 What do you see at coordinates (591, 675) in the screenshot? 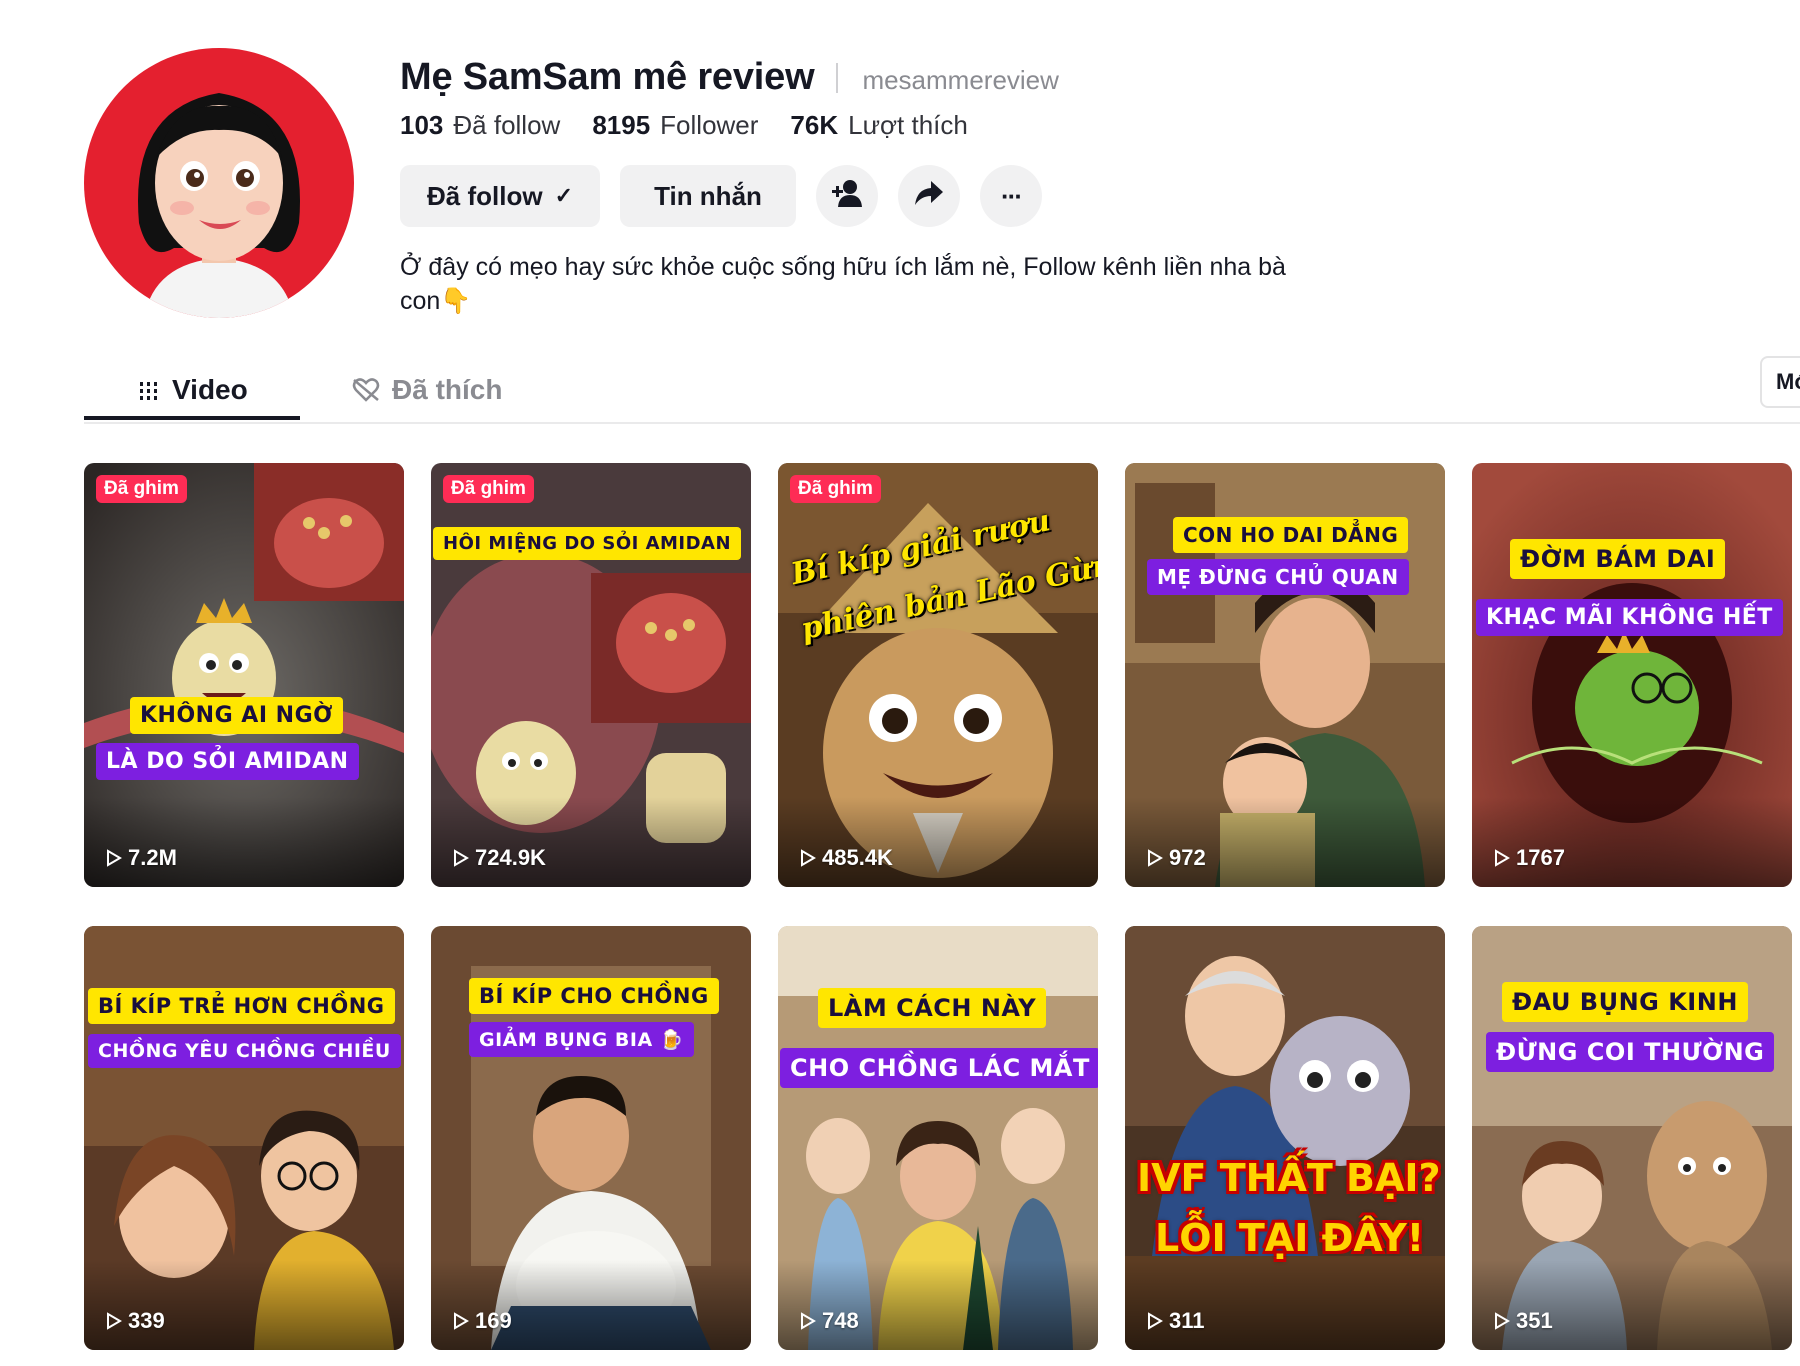
I see `video-card: Đã ghim HÔI MIỆNG DO SỎI AMIDAN 724.9K` at bounding box center [591, 675].